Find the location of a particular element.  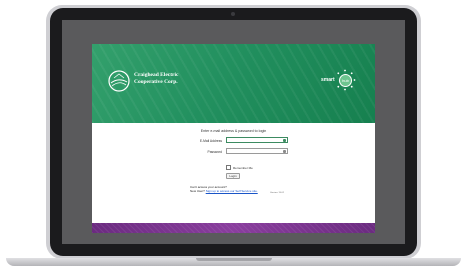

org-name-line1: Craighead Electric is located at coordinates (156, 75).